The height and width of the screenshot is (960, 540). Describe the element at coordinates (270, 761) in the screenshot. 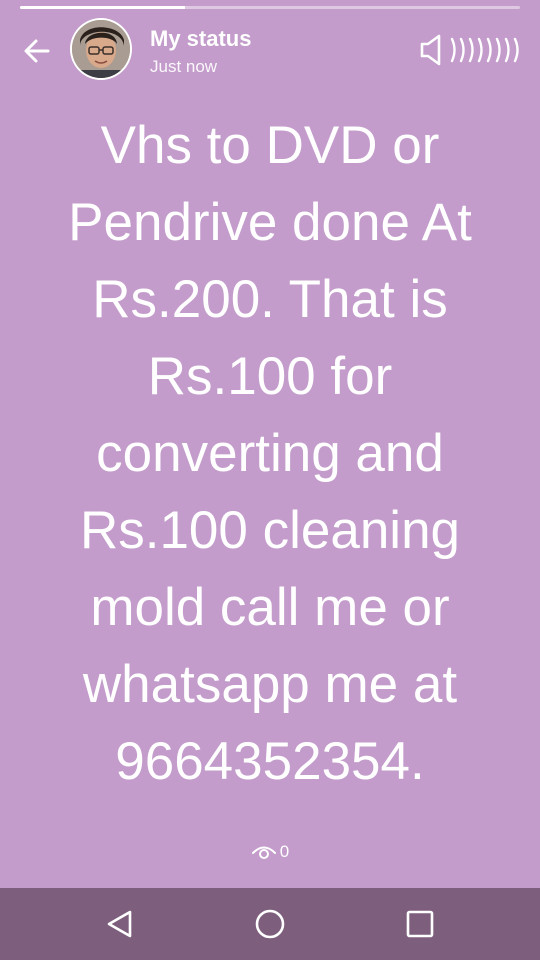

I see `message-line: 9664352354.` at that location.